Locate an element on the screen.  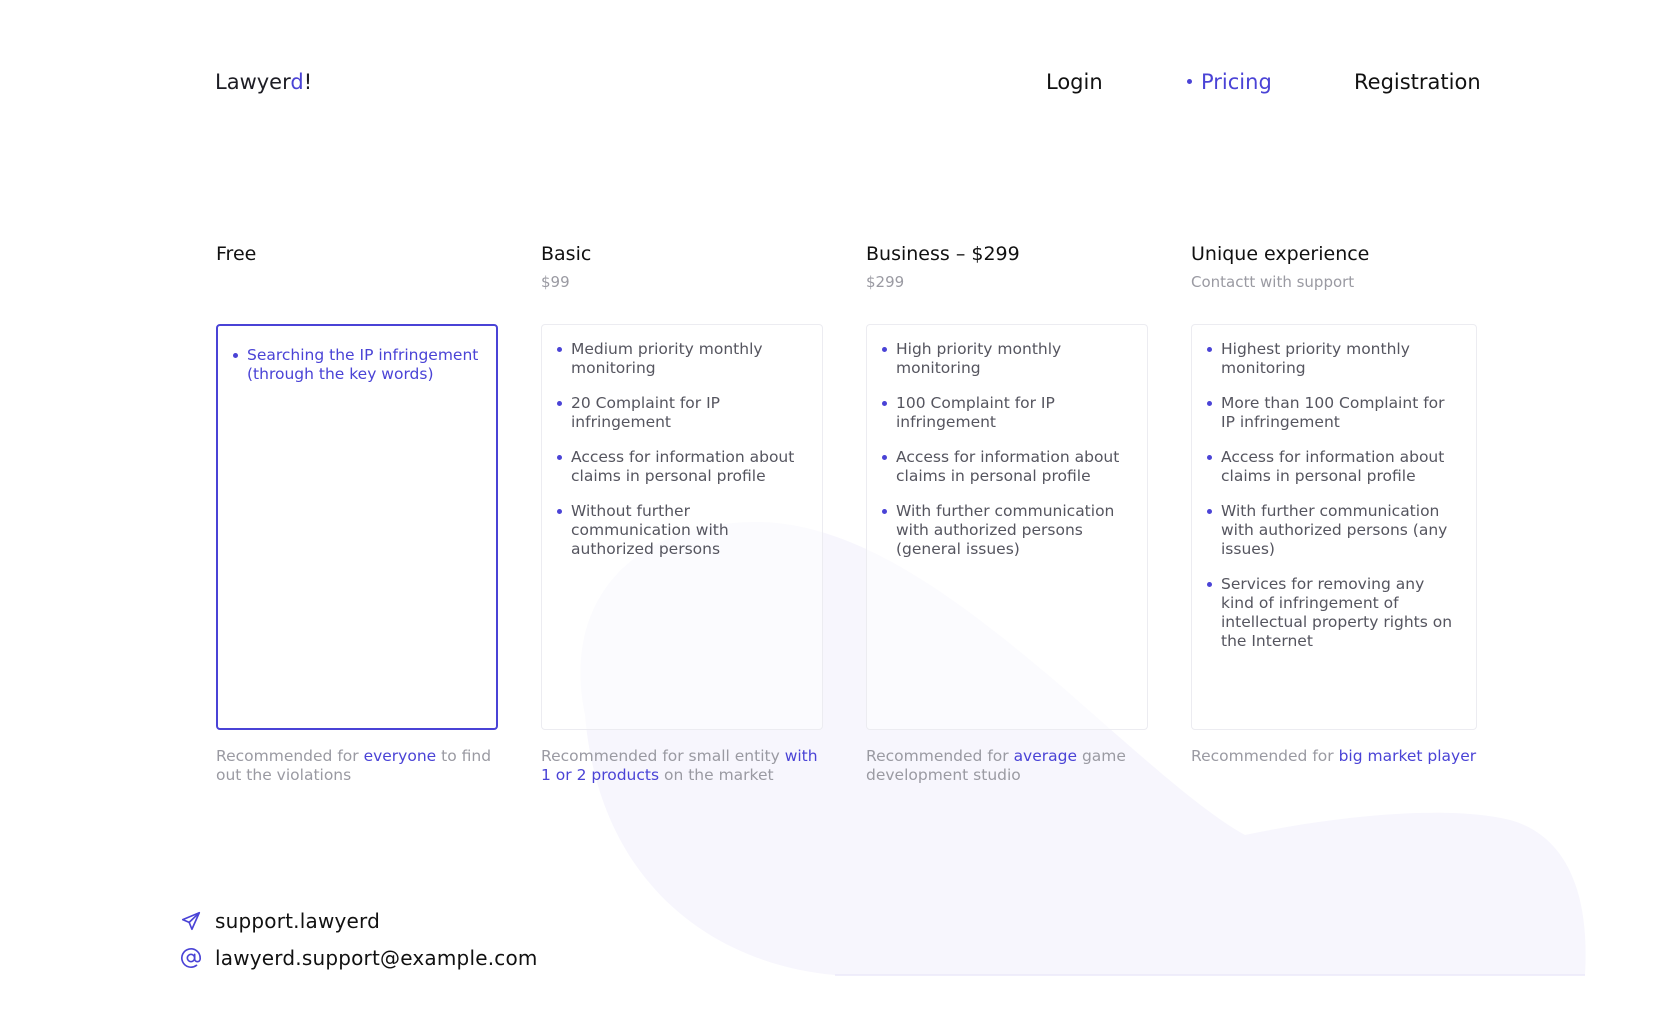
brand-logo: Lawyerd! is located at coordinates (263, 82).